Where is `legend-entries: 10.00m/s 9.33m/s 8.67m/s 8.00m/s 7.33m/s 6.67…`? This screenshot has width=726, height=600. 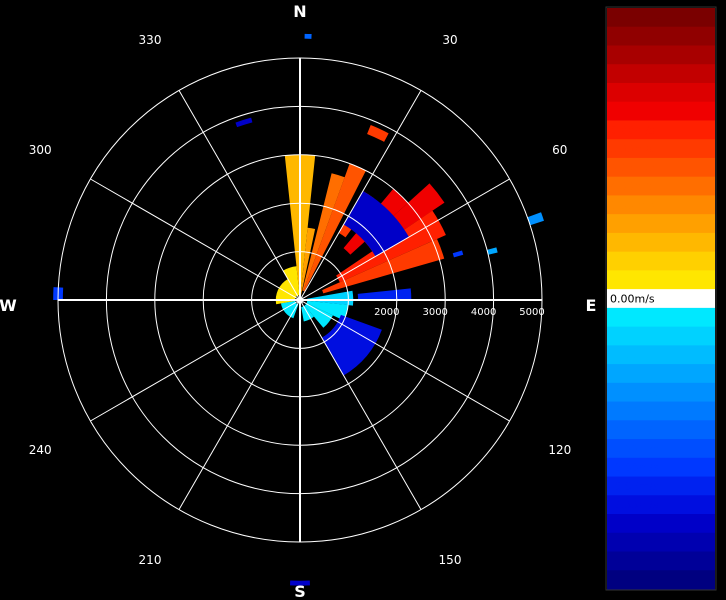
legend-entries: 10.00m/s 9.33m/s 8.67m/s 8.00m/s 7.33m/s 6.67… is located at coordinates (661, 299).